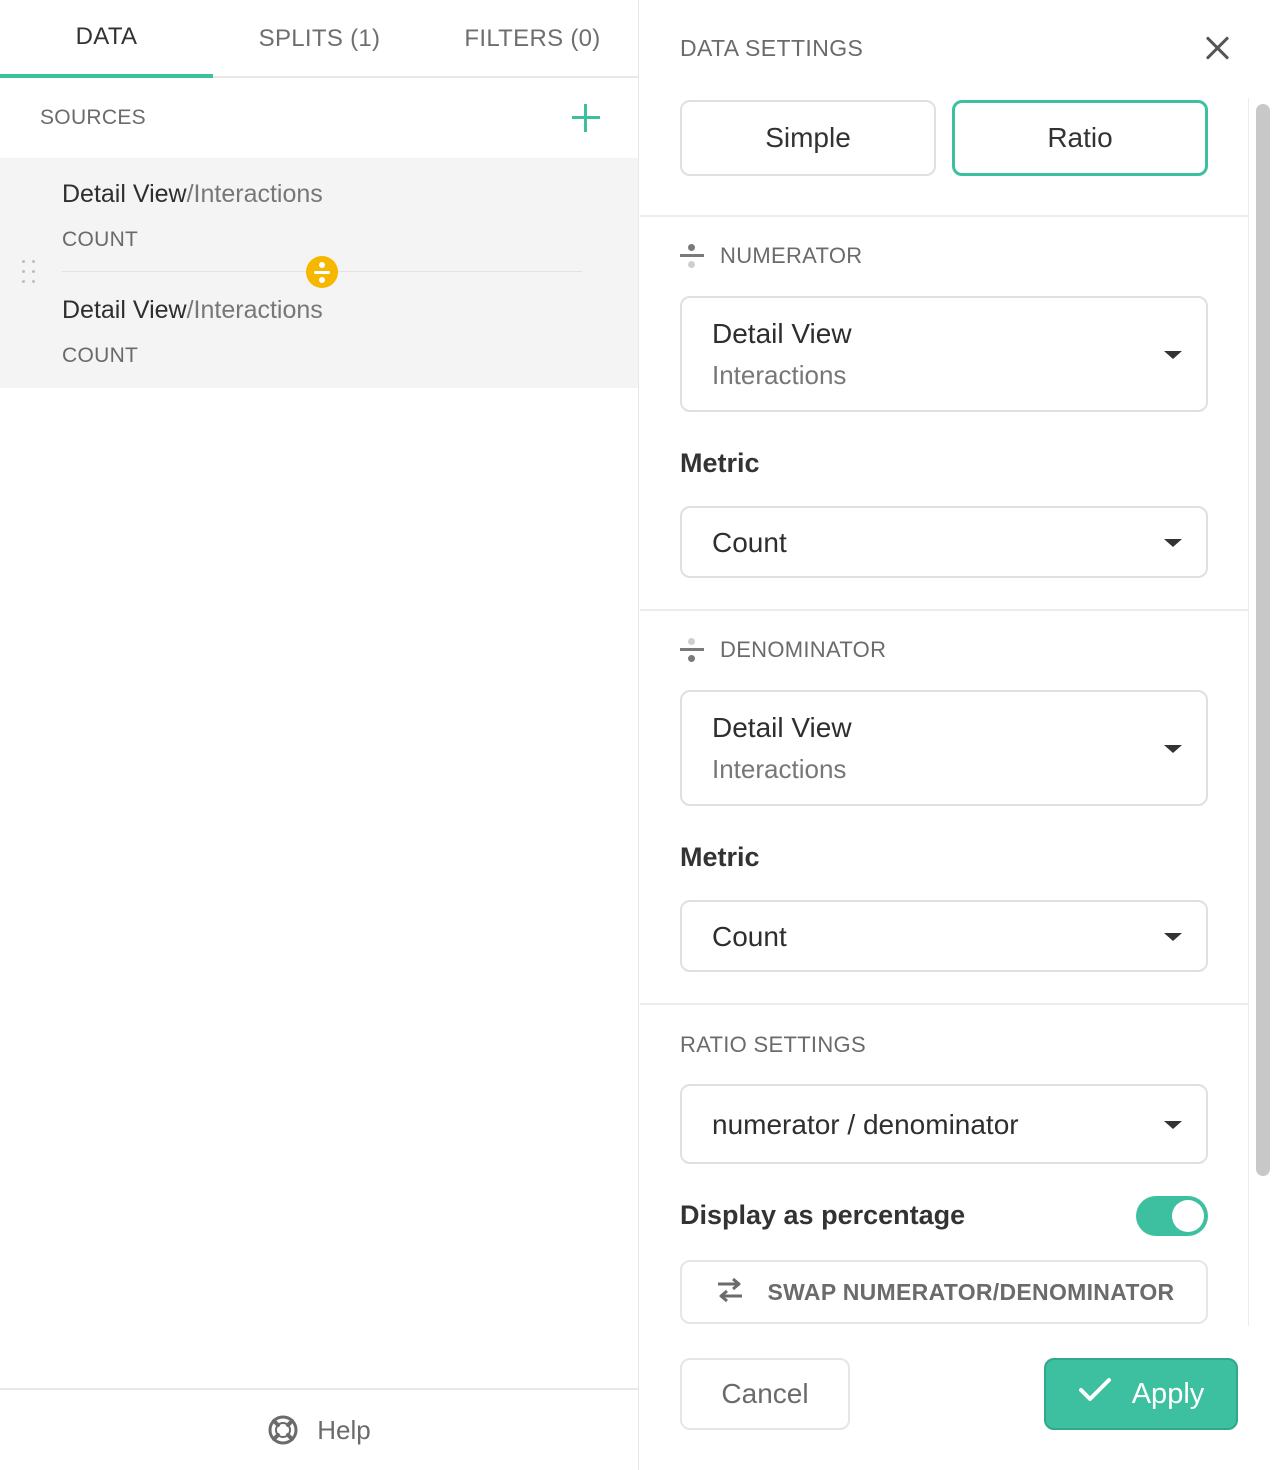 Image resolution: width=1274 pixels, height=1470 pixels. What do you see at coordinates (106, 39) in the screenshot?
I see `tab-data: DATA` at bounding box center [106, 39].